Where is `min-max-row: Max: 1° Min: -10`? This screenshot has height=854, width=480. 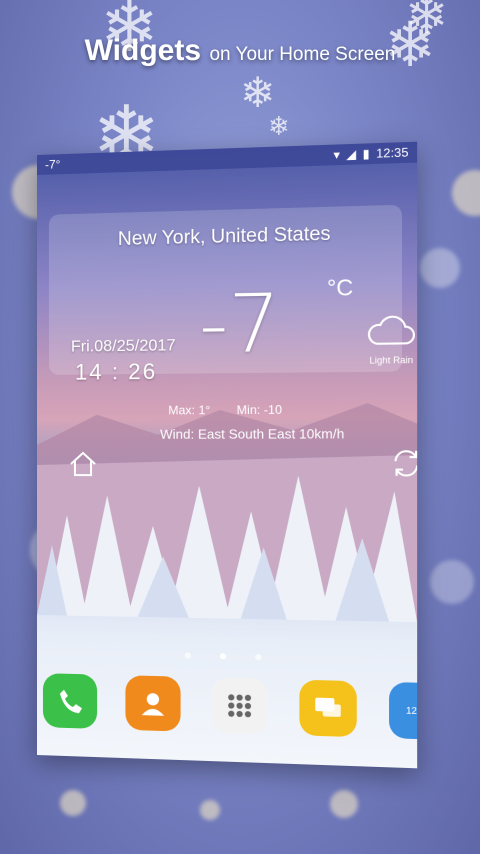 min-max-row: Max: 1° Min: -10 is located at coordinates (236, 410).